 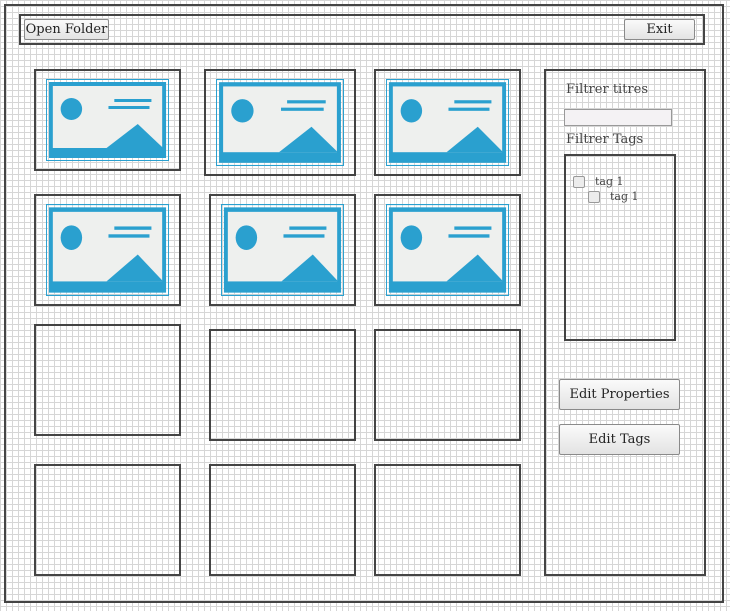 What do you see at coordinates (619, 439) in the screenshot?
I see `edit-tags-button: Edit Tags` at bounding box center [619, 439].